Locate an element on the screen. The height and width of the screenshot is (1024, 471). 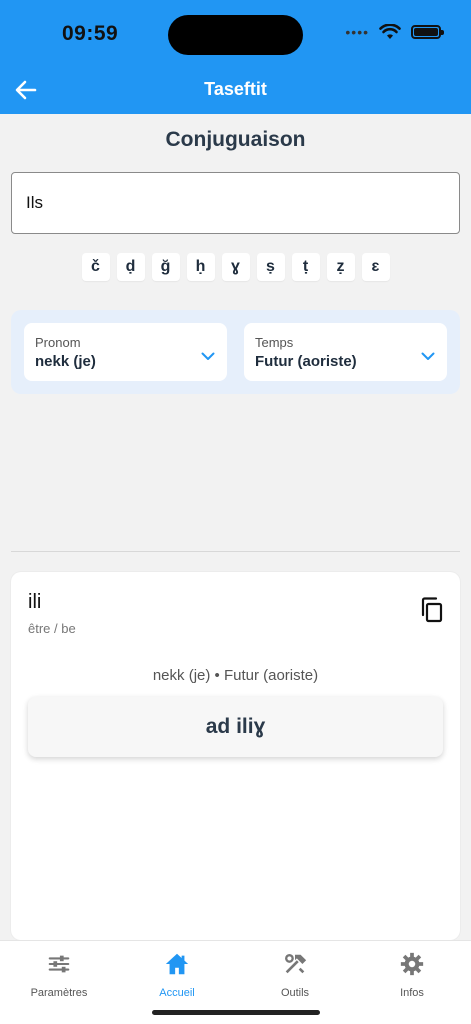
nav-item-infos: Infos is located at coordinates (412, 973).